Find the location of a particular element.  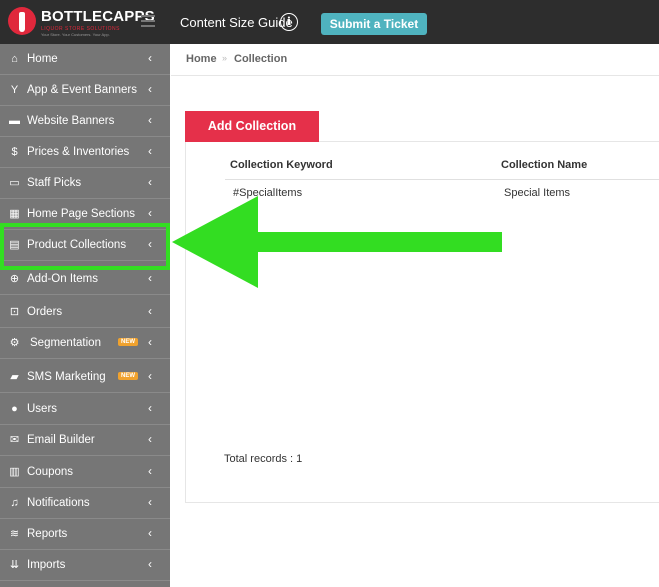

sidebar-item-notifications: ♫ Notifications ‹ is located at coordinates (85, 503).